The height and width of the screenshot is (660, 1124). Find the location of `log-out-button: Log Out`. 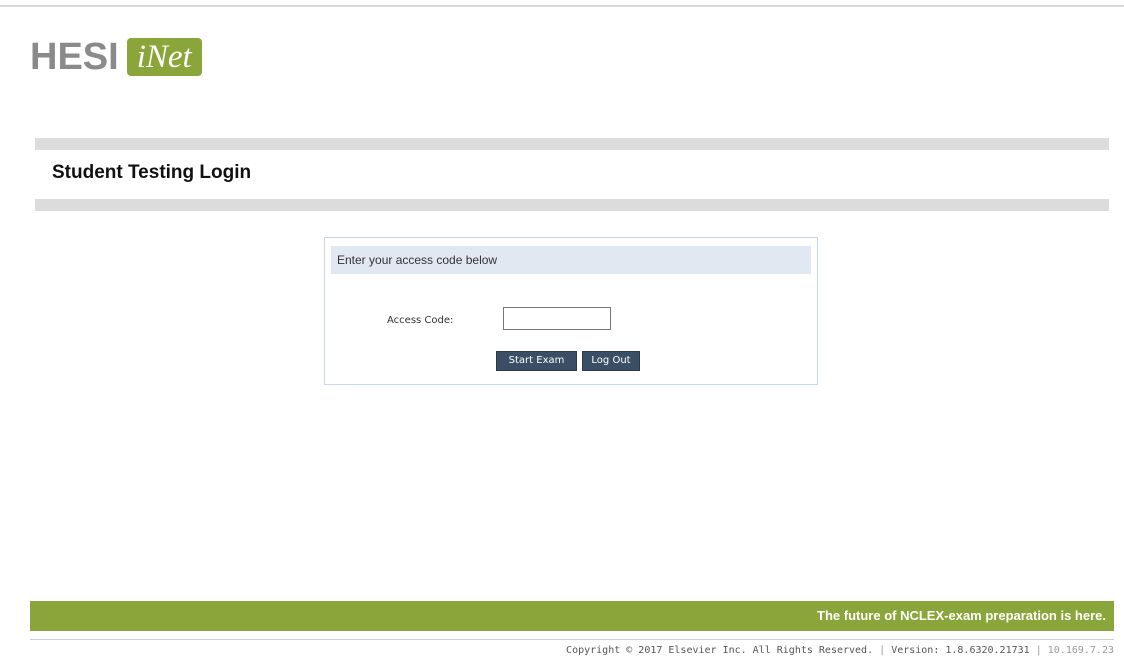

log-out-button: Log Out is located at coordinates (611, 361).